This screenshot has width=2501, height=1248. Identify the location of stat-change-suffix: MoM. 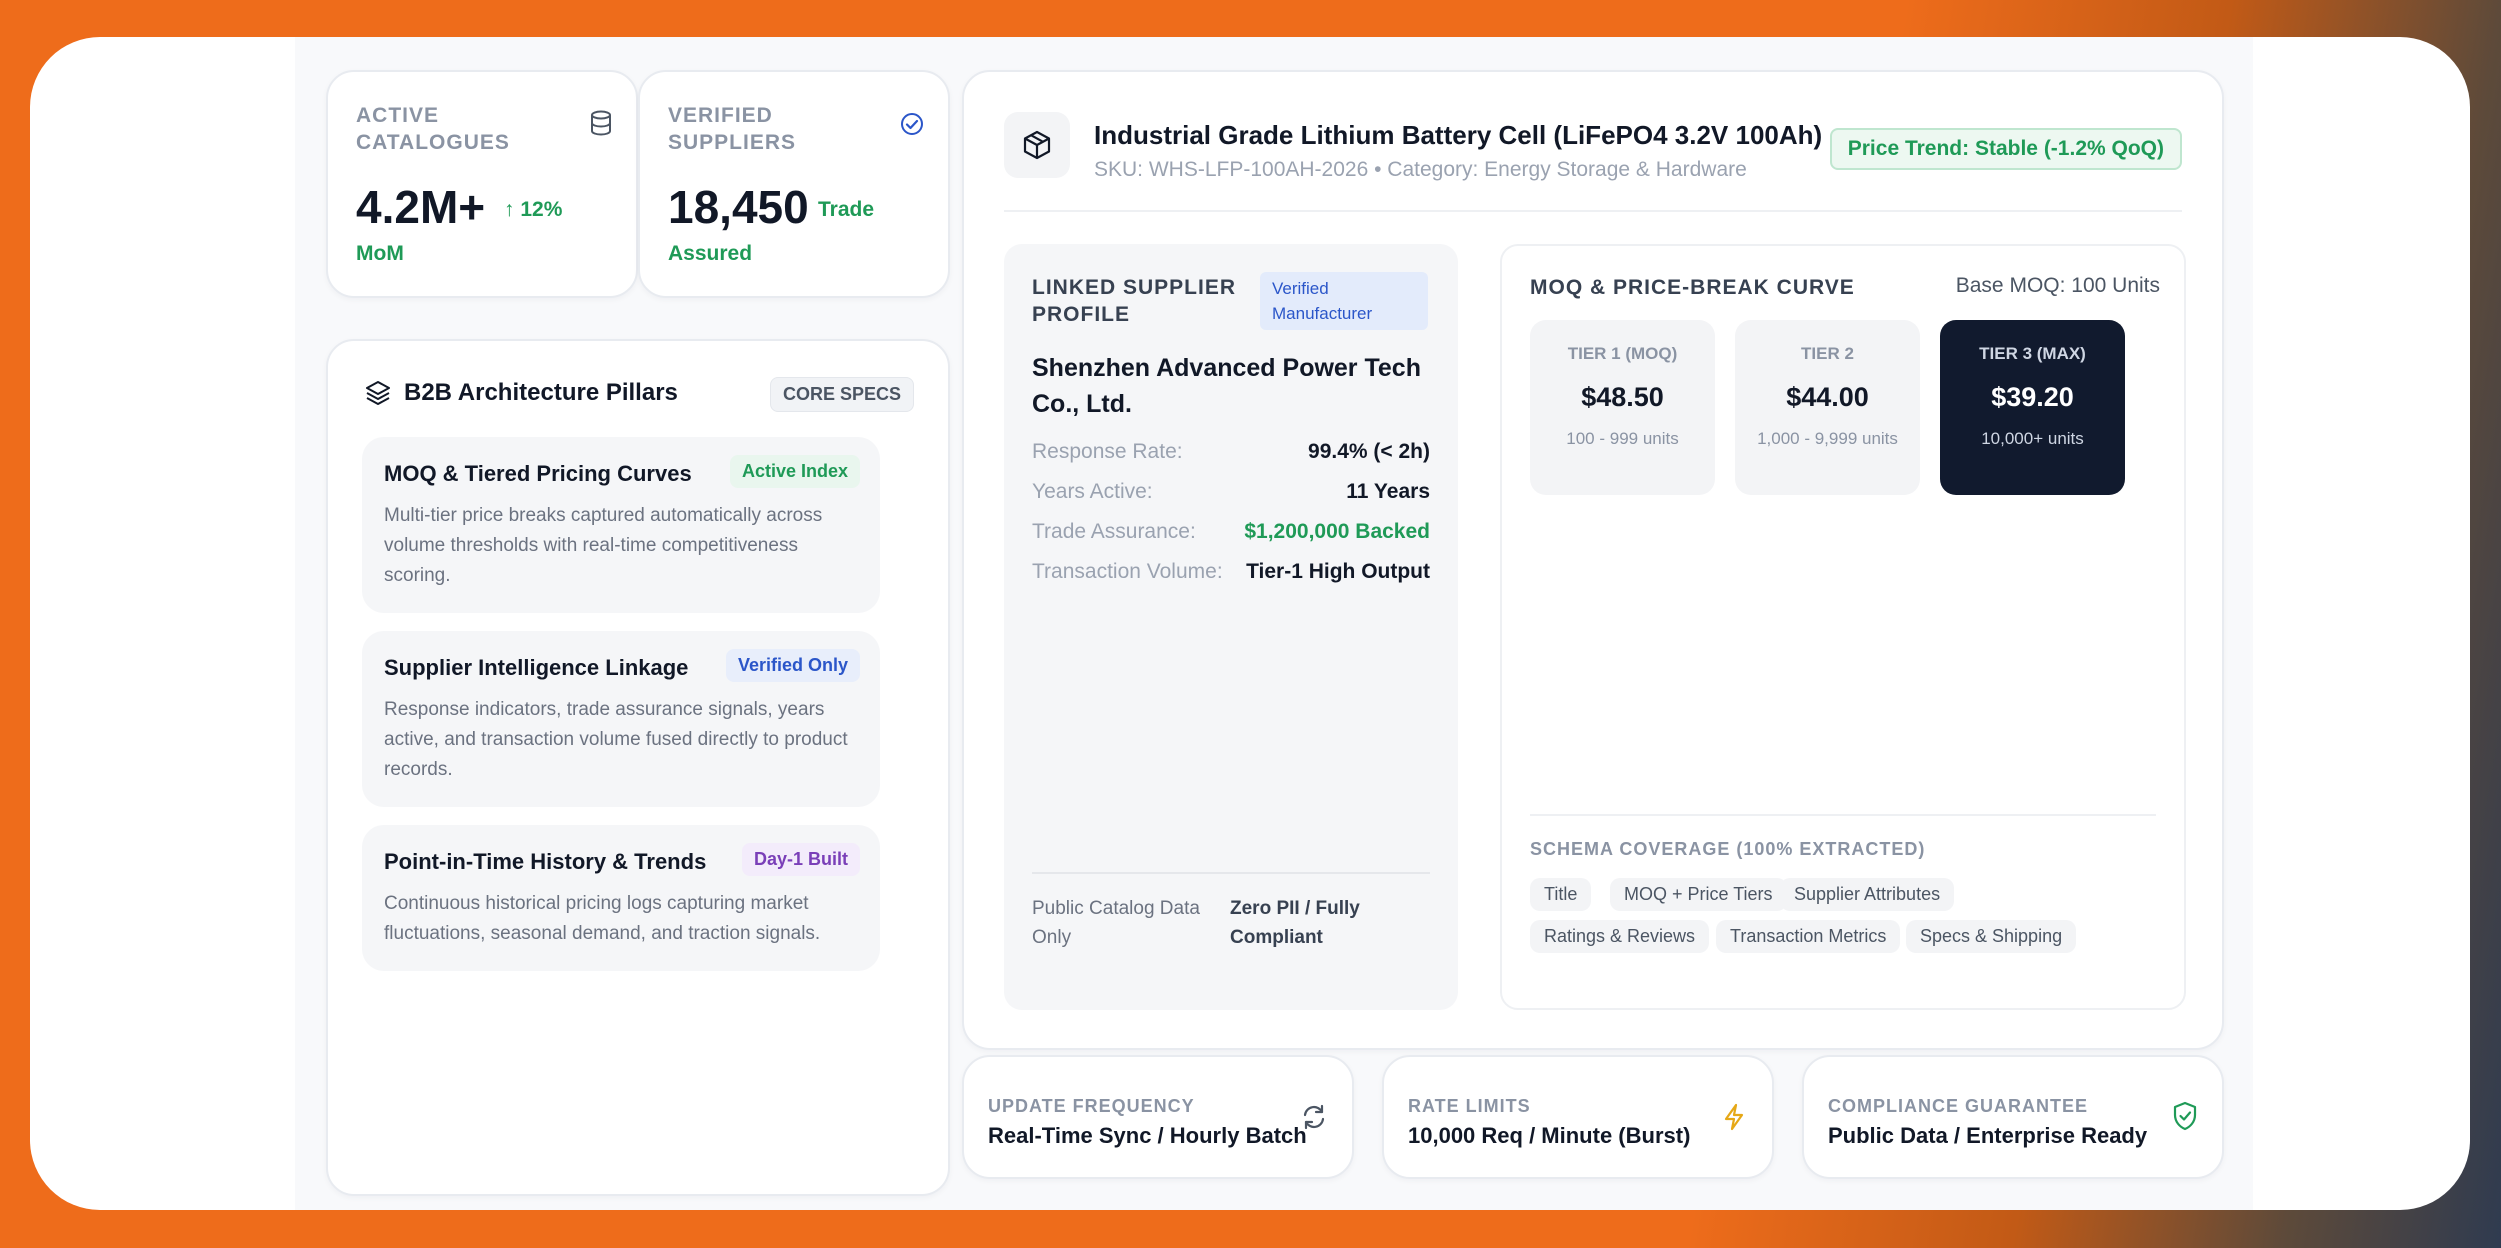
(380, 253).